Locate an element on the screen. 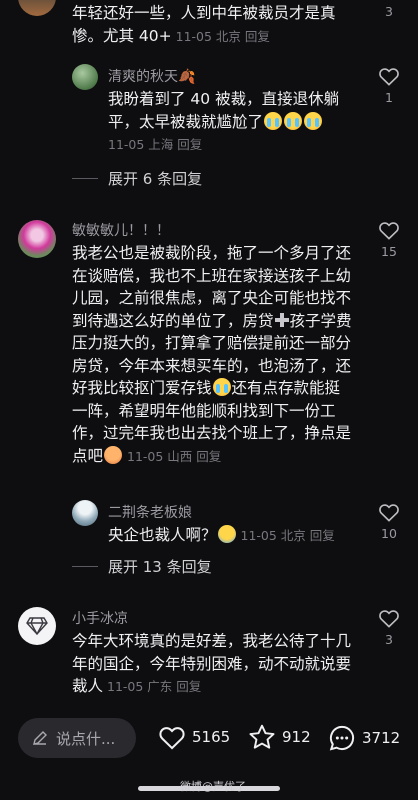 The image size is (418, 800). like-post-button: 5165 is located at coordinates (194, 737).